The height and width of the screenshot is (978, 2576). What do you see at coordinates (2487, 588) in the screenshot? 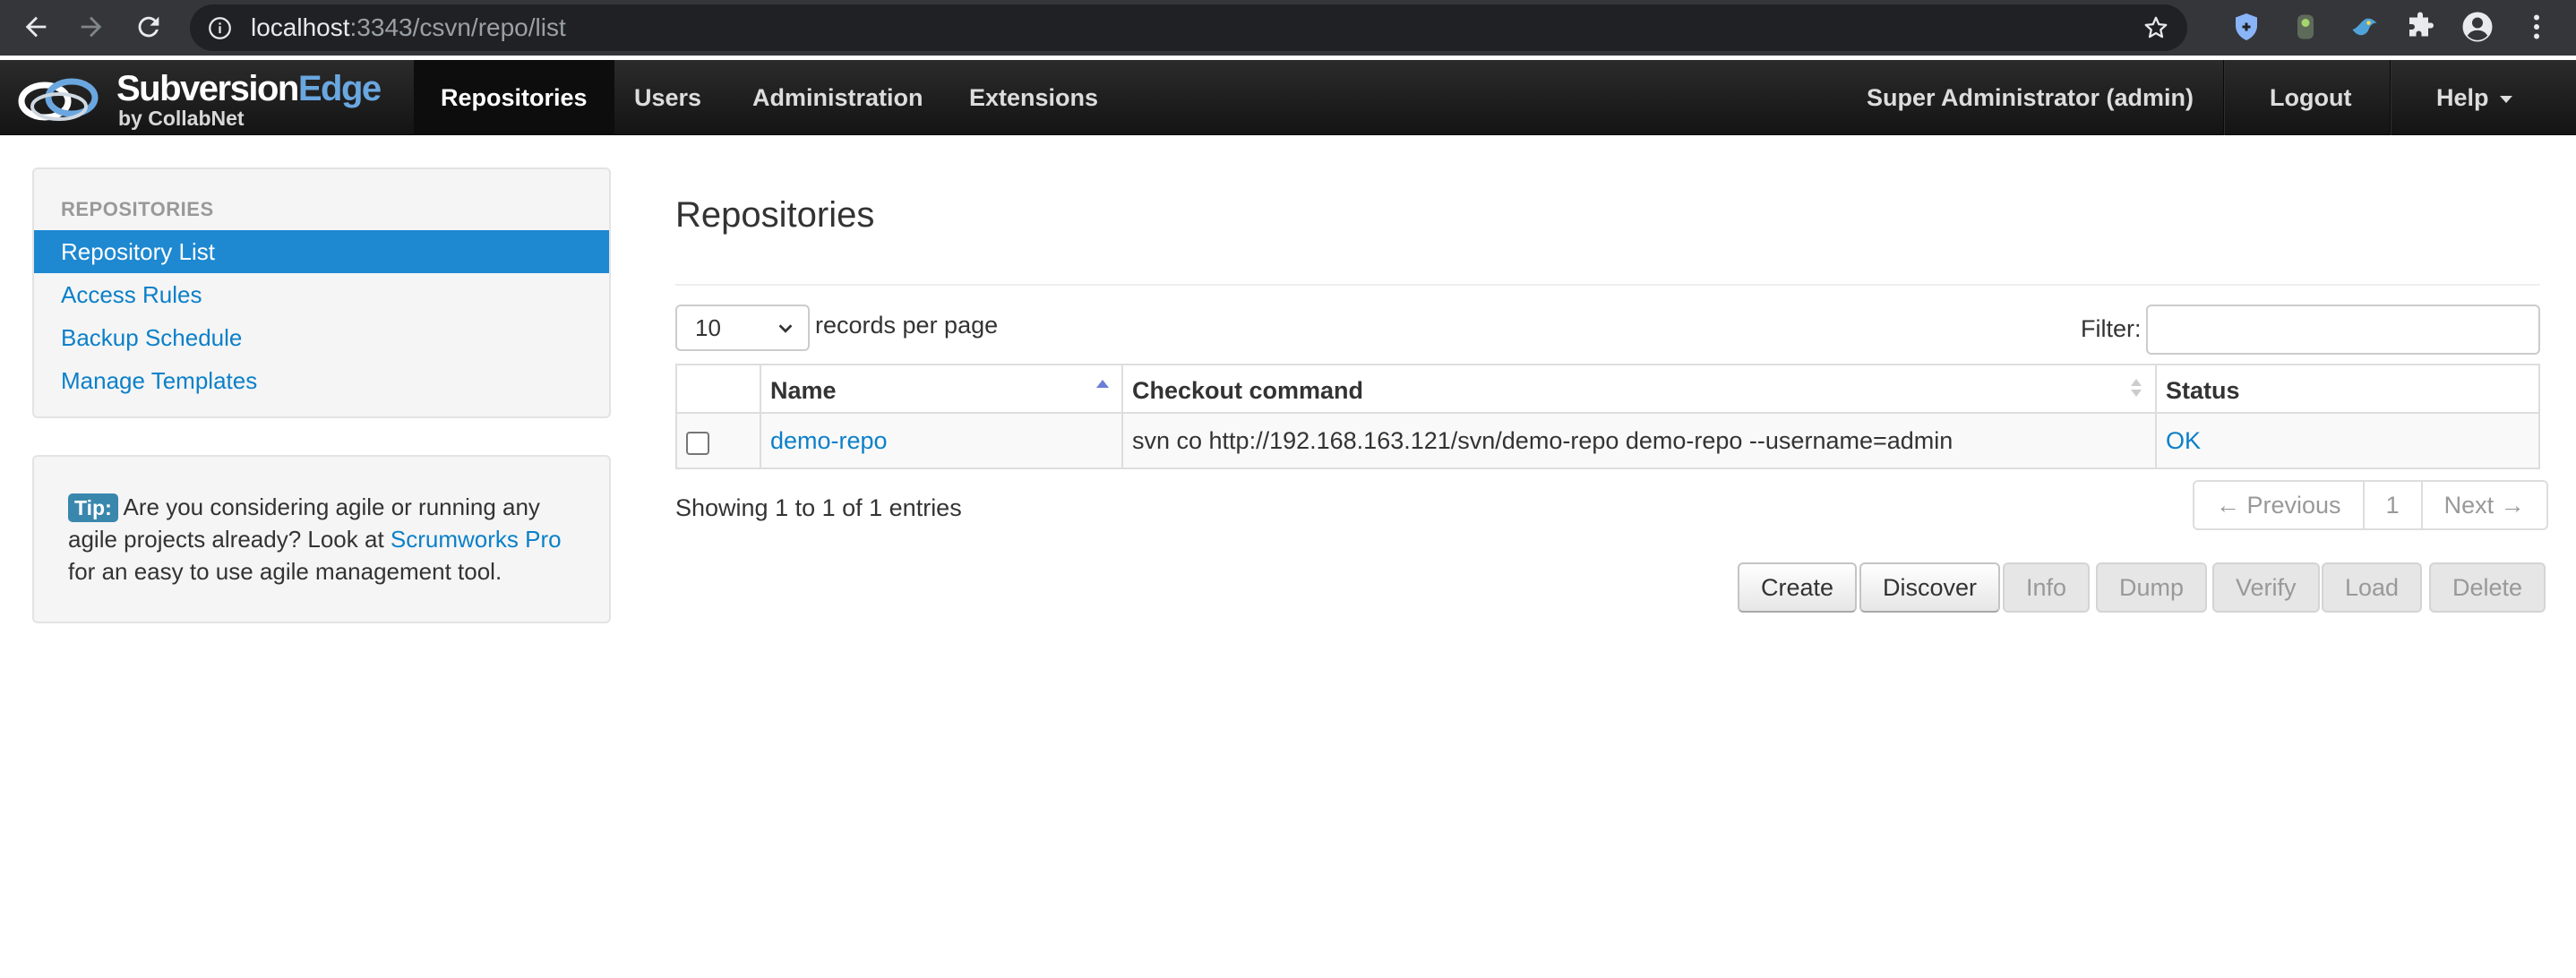
I see `delete-button: Delete` at bounding box center [2487, 588].